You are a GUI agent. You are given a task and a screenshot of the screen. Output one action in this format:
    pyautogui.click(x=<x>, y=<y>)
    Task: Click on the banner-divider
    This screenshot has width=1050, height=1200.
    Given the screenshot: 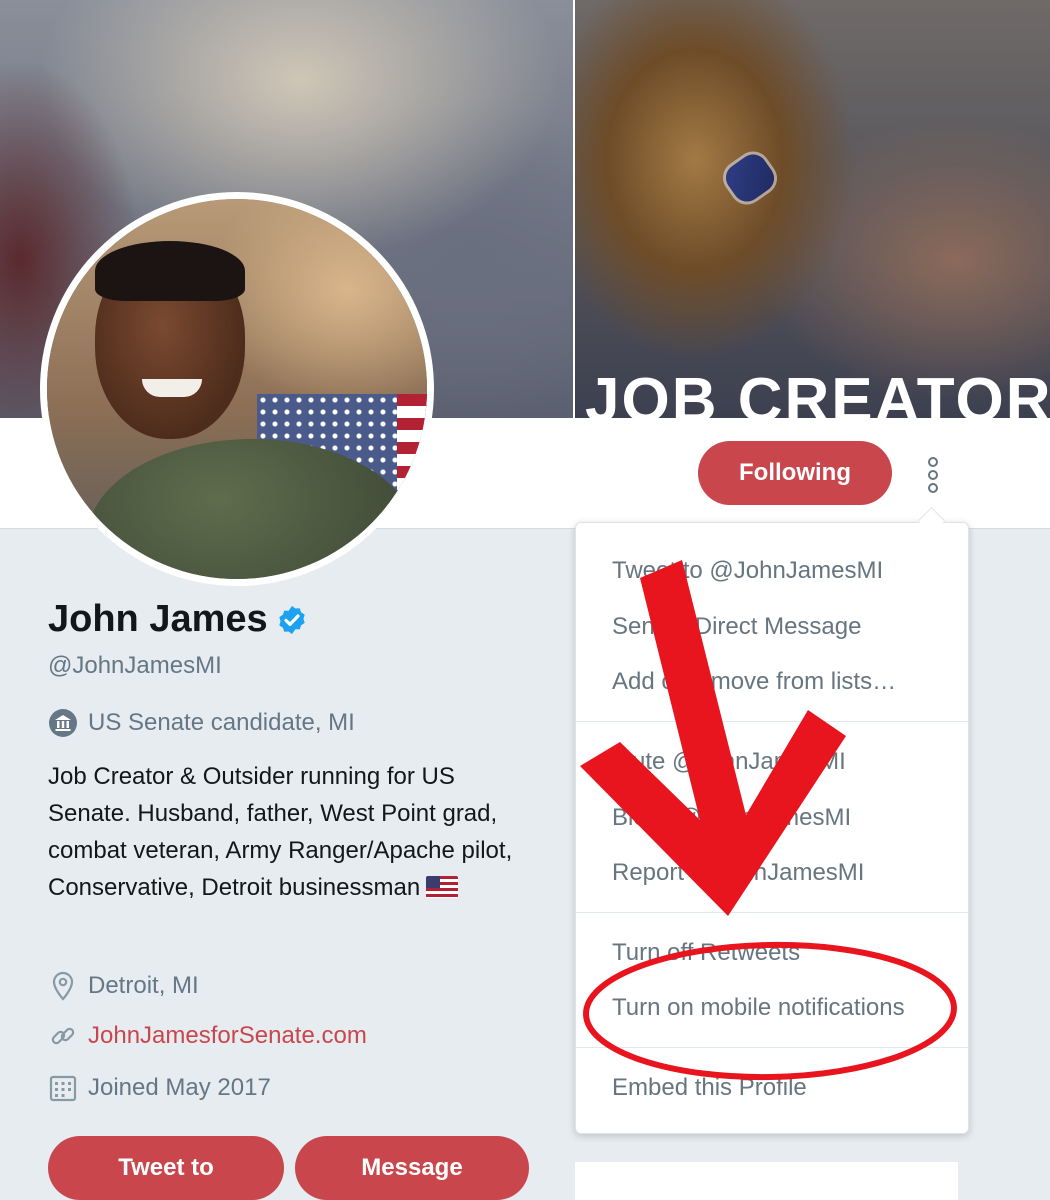 What is the action you would take?
    pyautogui.click(x=574, y=209)
    